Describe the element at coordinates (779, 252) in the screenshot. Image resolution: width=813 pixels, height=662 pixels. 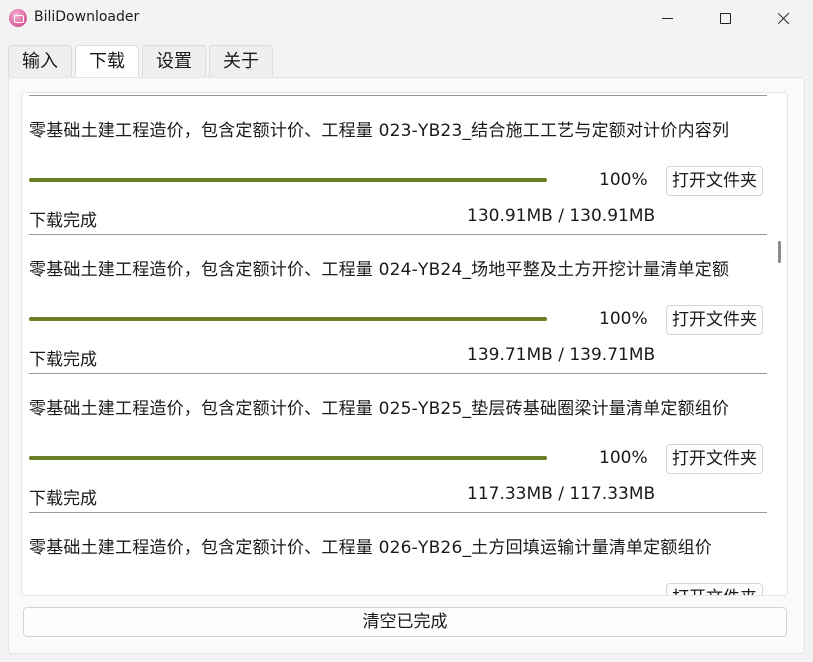
I see `scrollbar-thumb` at that location.